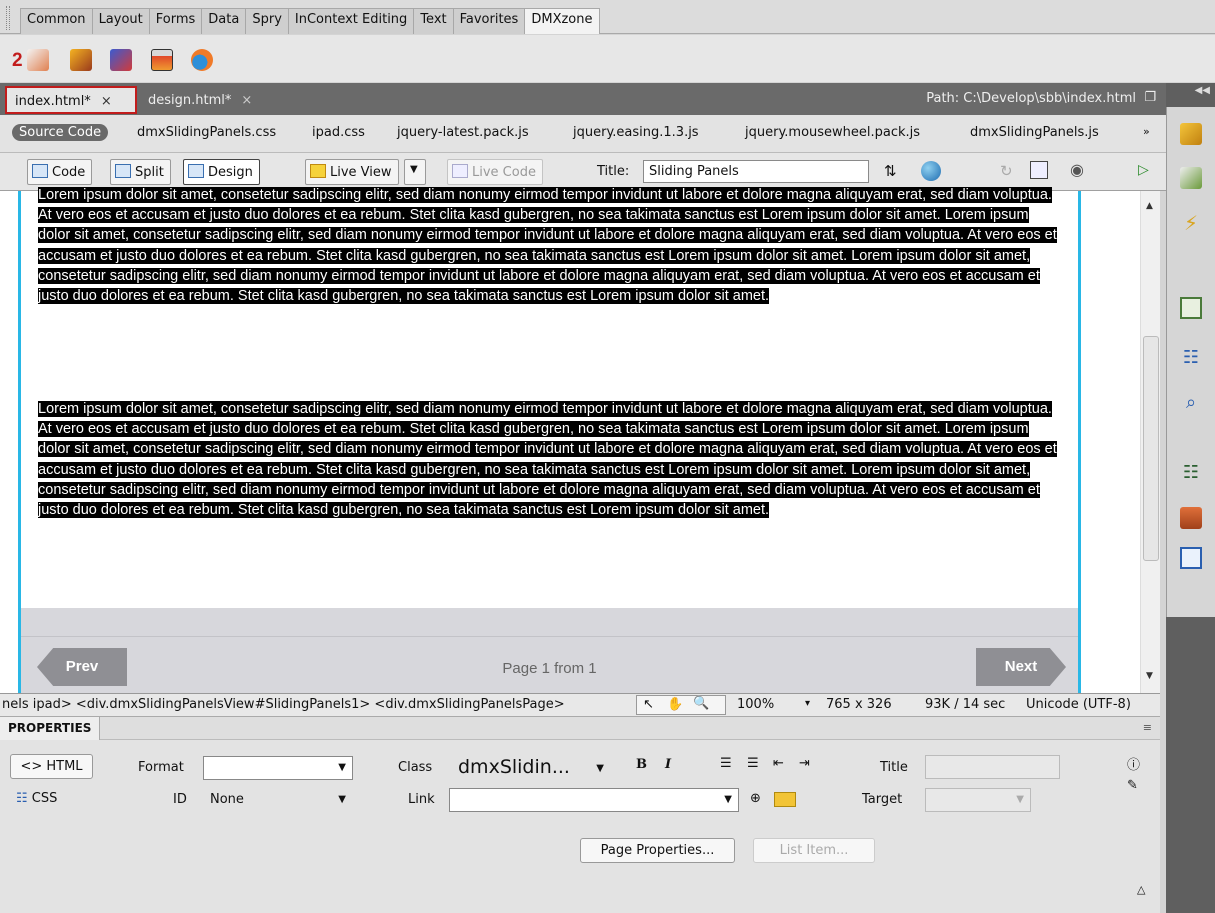 The image size is (1215, 913). I want to click on pointer-tool-icon: ↖, so click(648, 704).